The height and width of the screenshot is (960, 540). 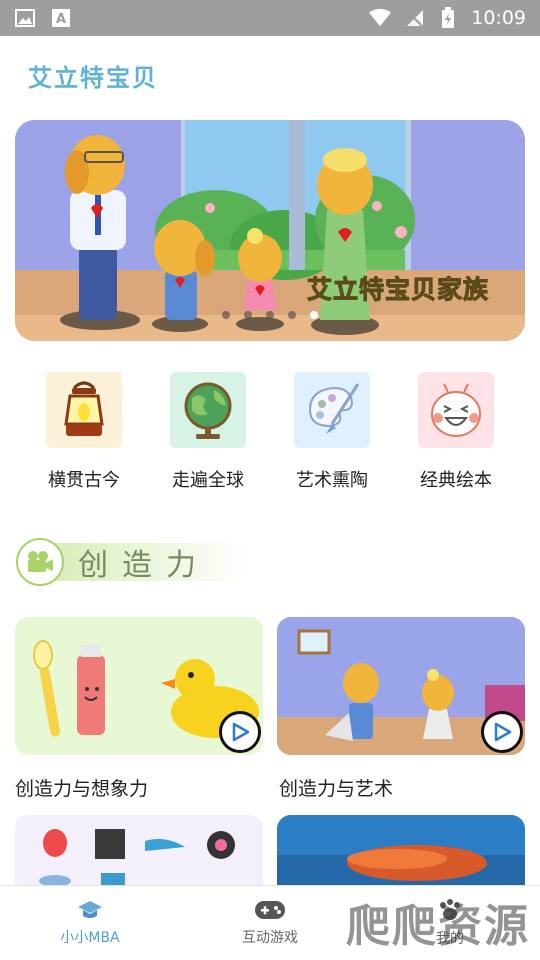 I want to click on no-signal-icon, so click(x=414, y=18).